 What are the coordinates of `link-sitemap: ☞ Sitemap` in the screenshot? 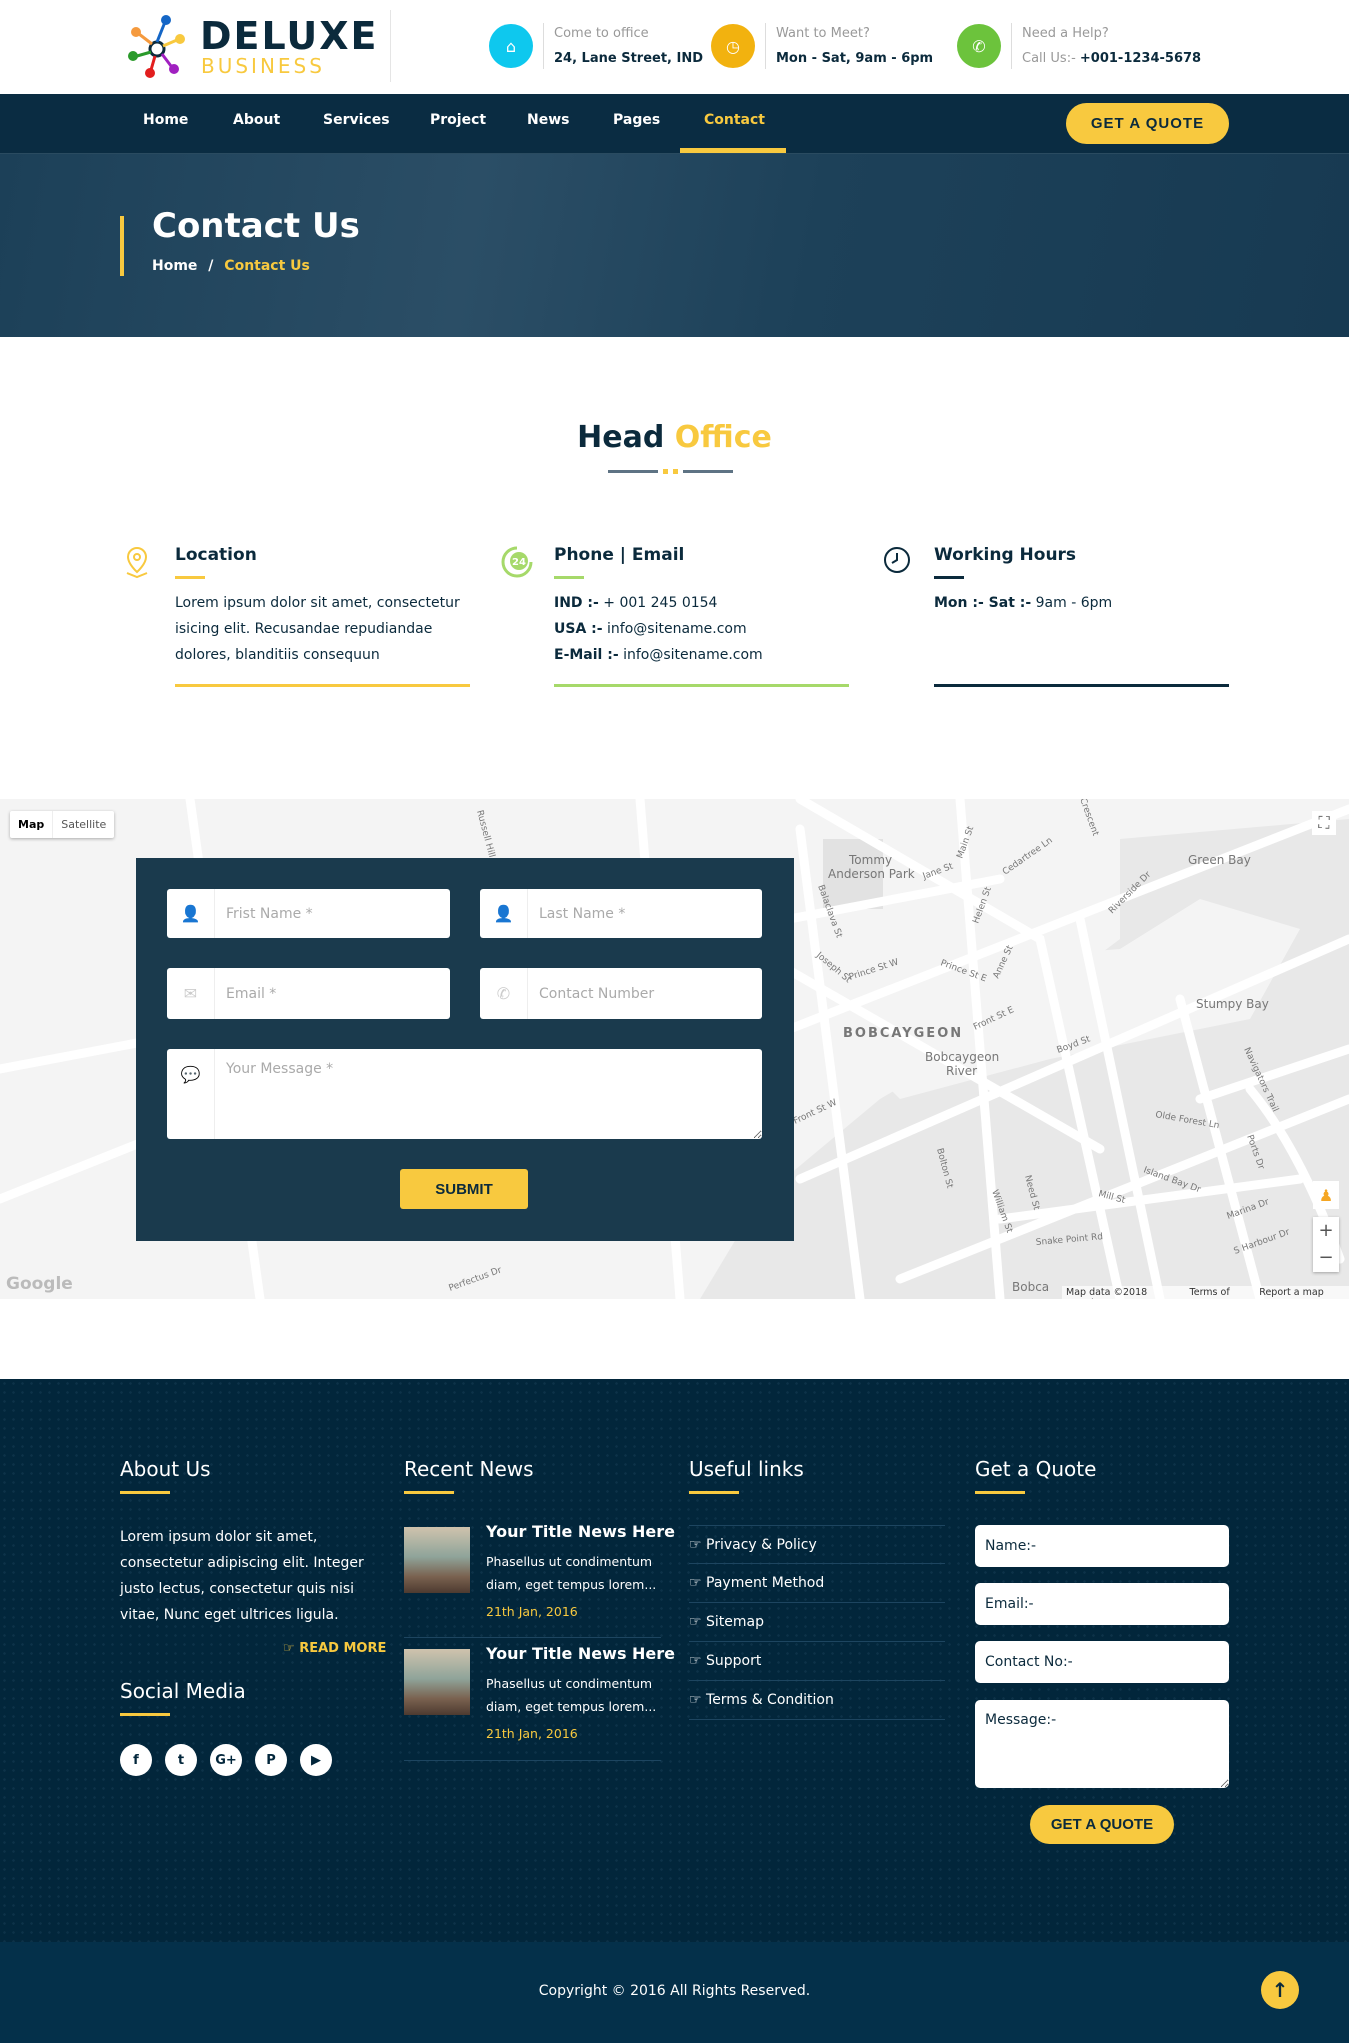 It's located at (817, 1622).